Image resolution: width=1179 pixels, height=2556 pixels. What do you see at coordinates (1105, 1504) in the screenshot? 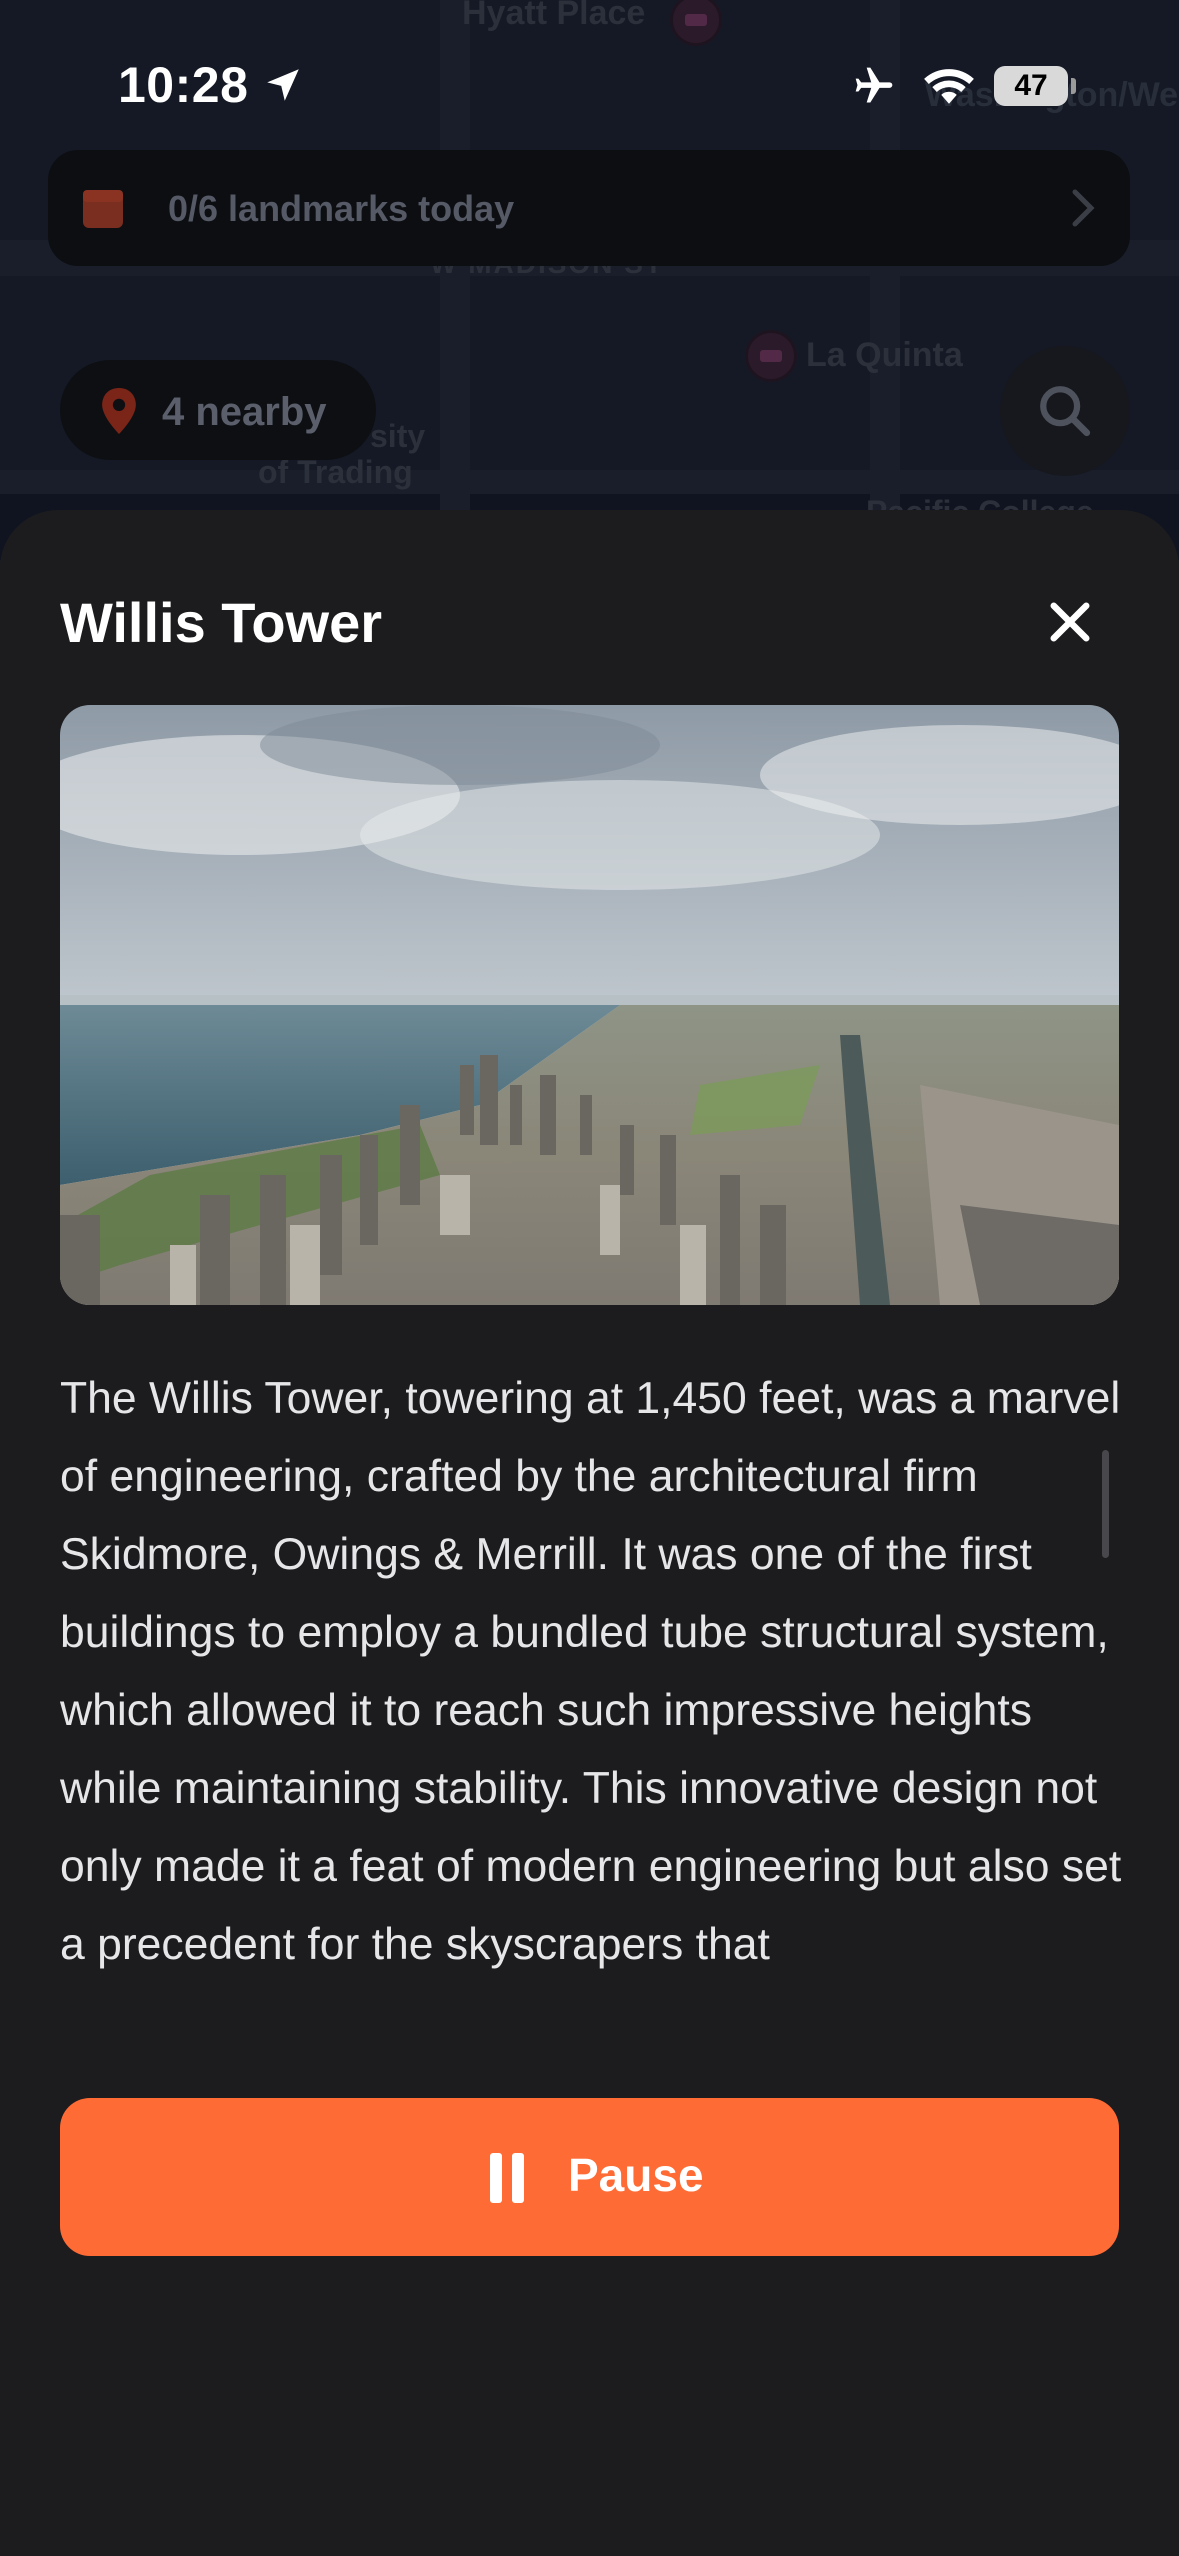
I see `scroll-indicator` at bounding box center [1105, 1504].